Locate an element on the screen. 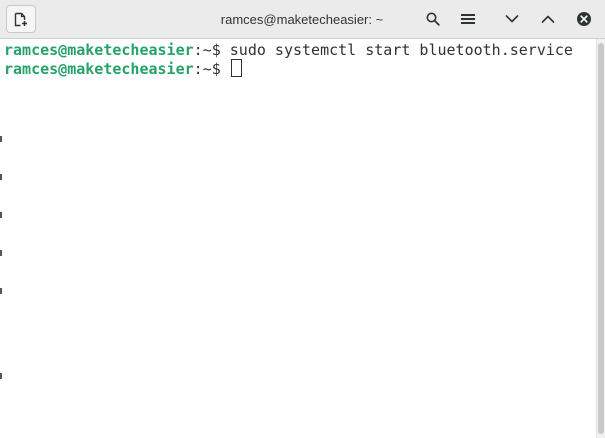  command-text: sudo systemctl start bluetooth.service is located at coordinates (401, 50).